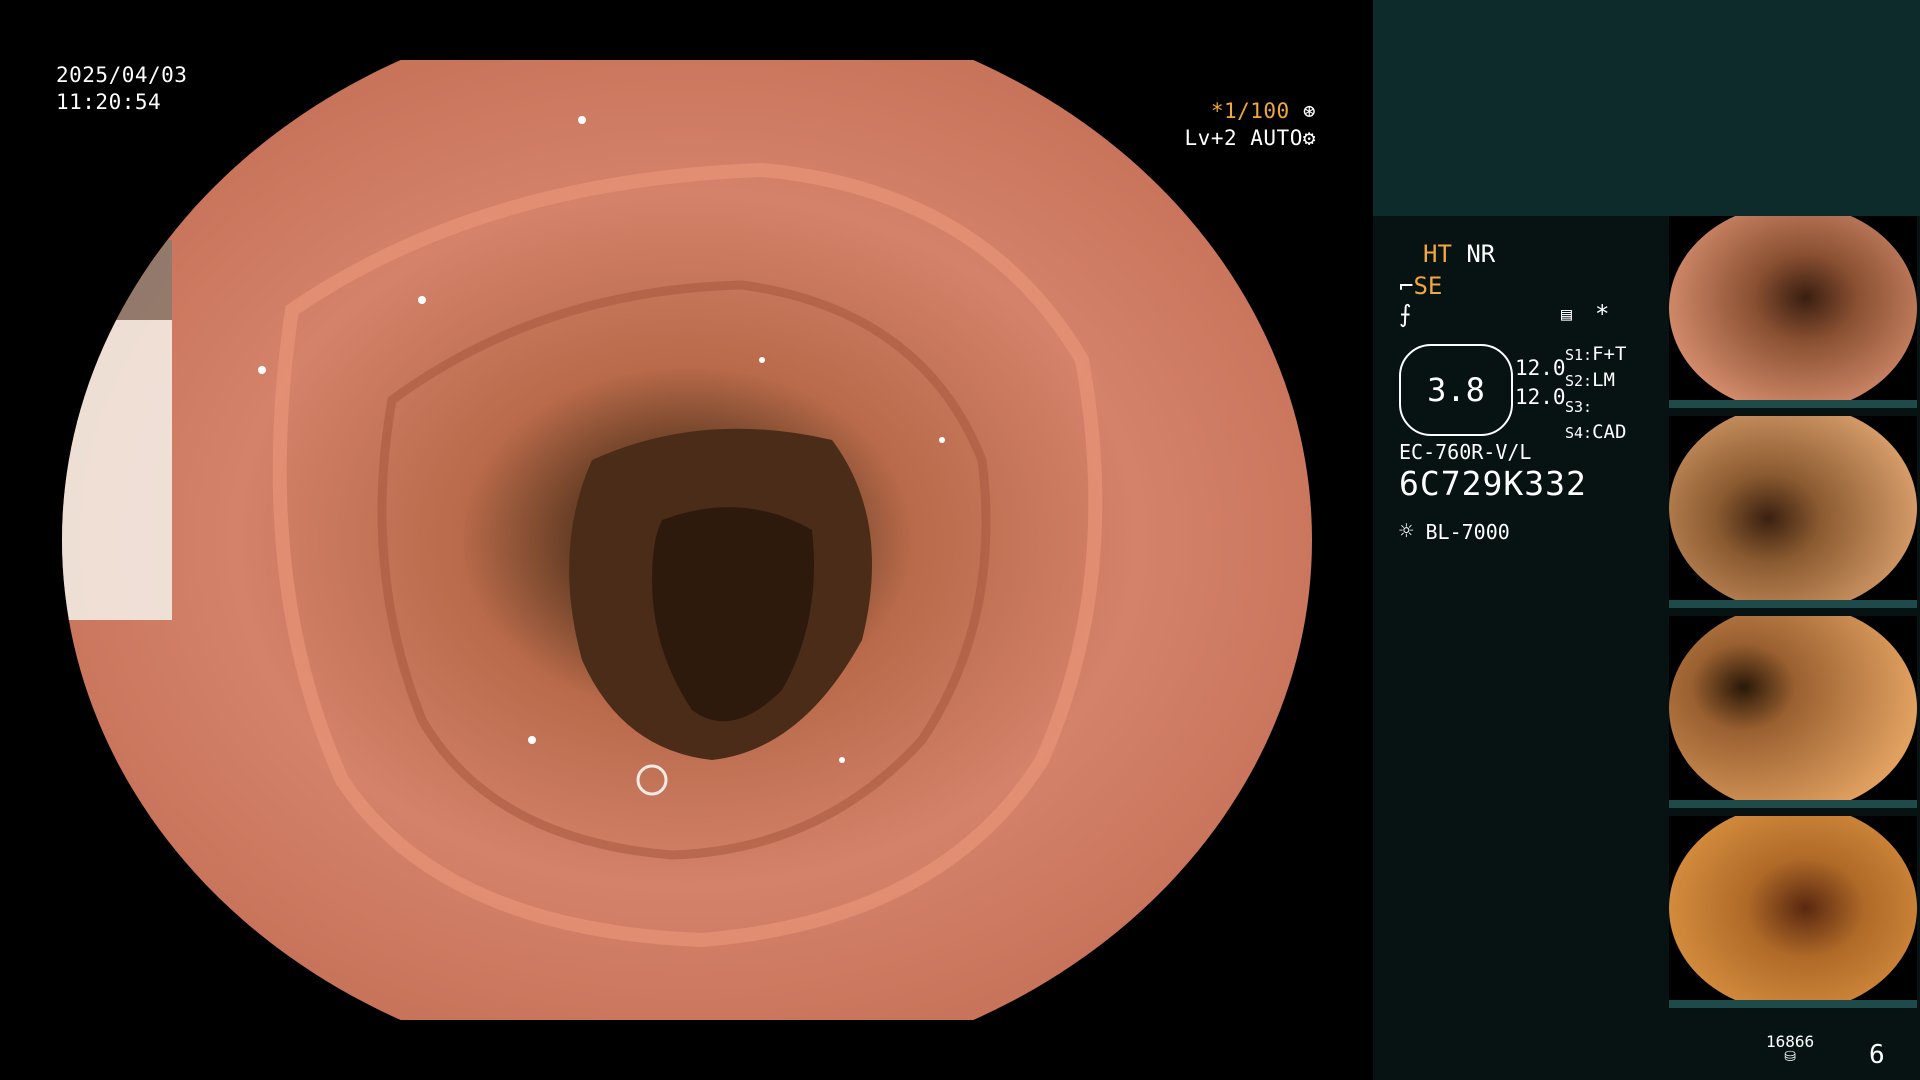 This screenshot has width=1920, height=1080. What do you see at coordinates (1406, 286) in the screenshot?
I see `scope-icon: ⌐` at bounding box center [1406, 286].